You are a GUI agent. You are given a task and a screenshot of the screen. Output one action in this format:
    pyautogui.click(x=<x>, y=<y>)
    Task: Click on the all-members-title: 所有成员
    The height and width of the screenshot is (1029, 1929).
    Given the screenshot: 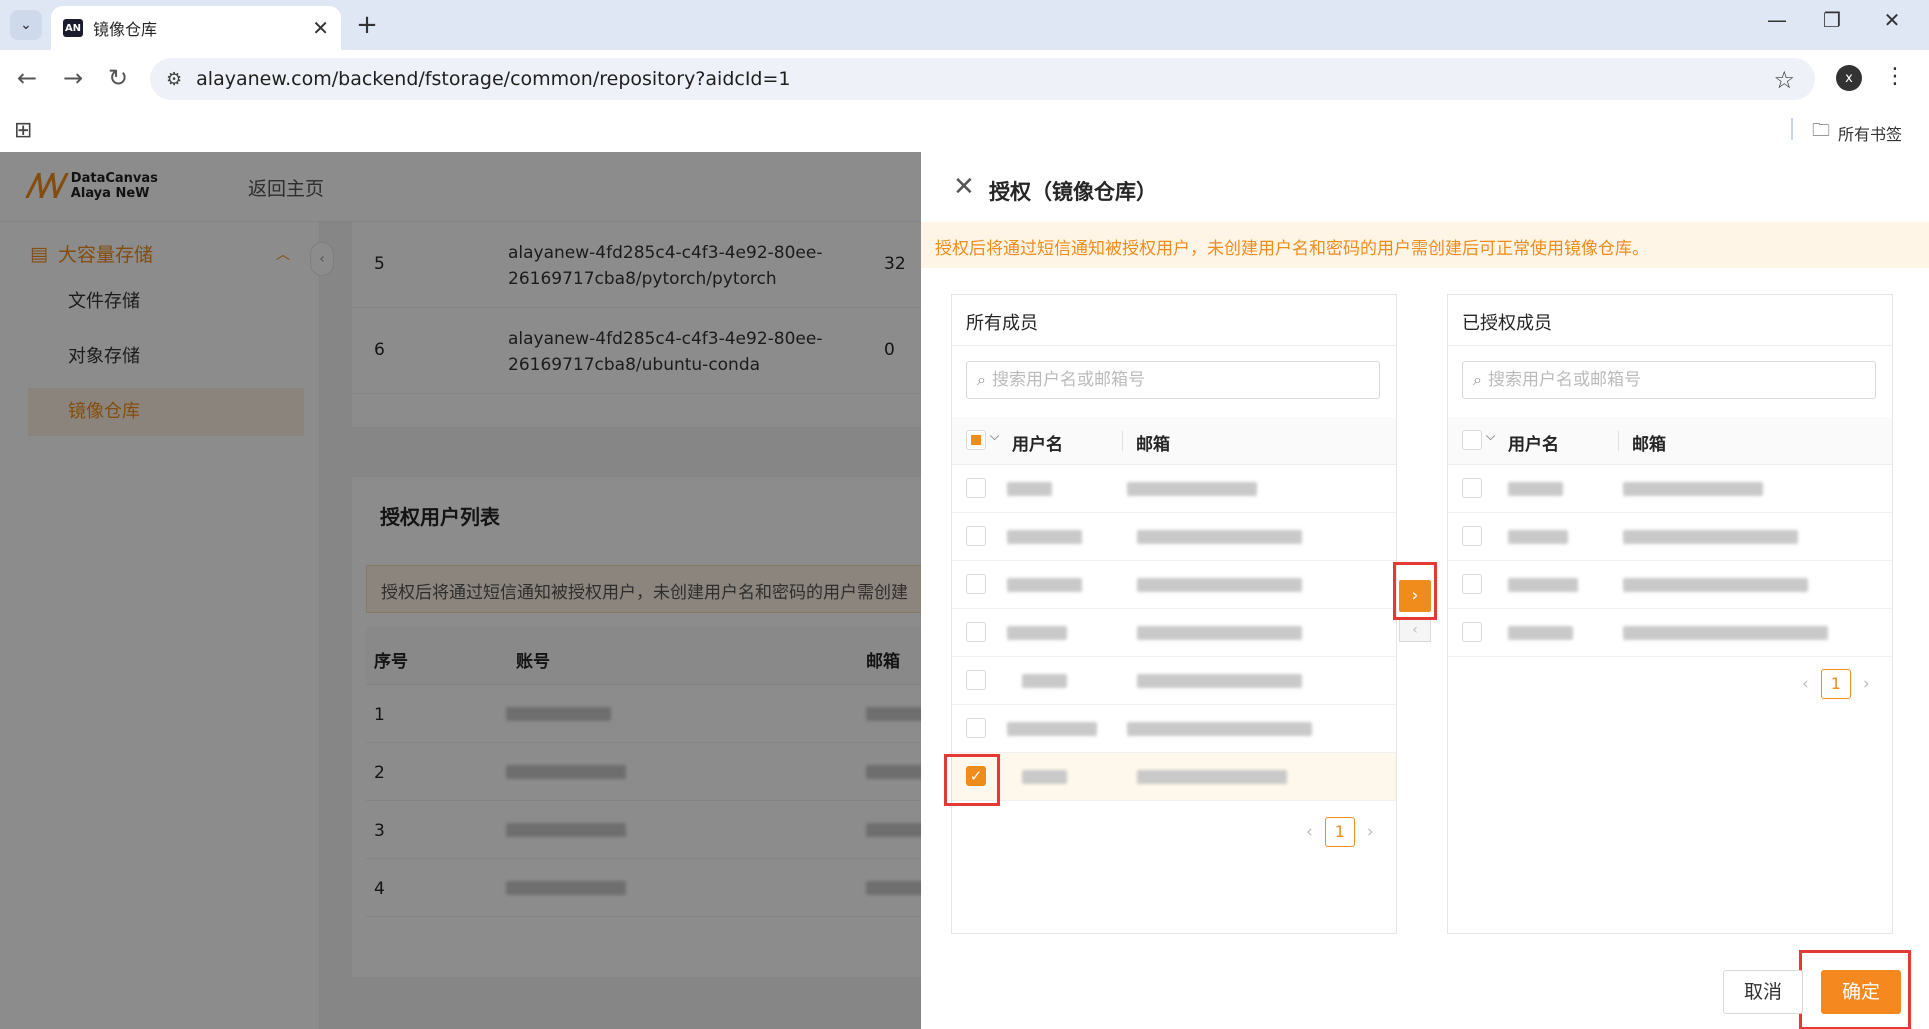 What is the action you would take?
    pyautogui.click(x=1002, y=323)
    